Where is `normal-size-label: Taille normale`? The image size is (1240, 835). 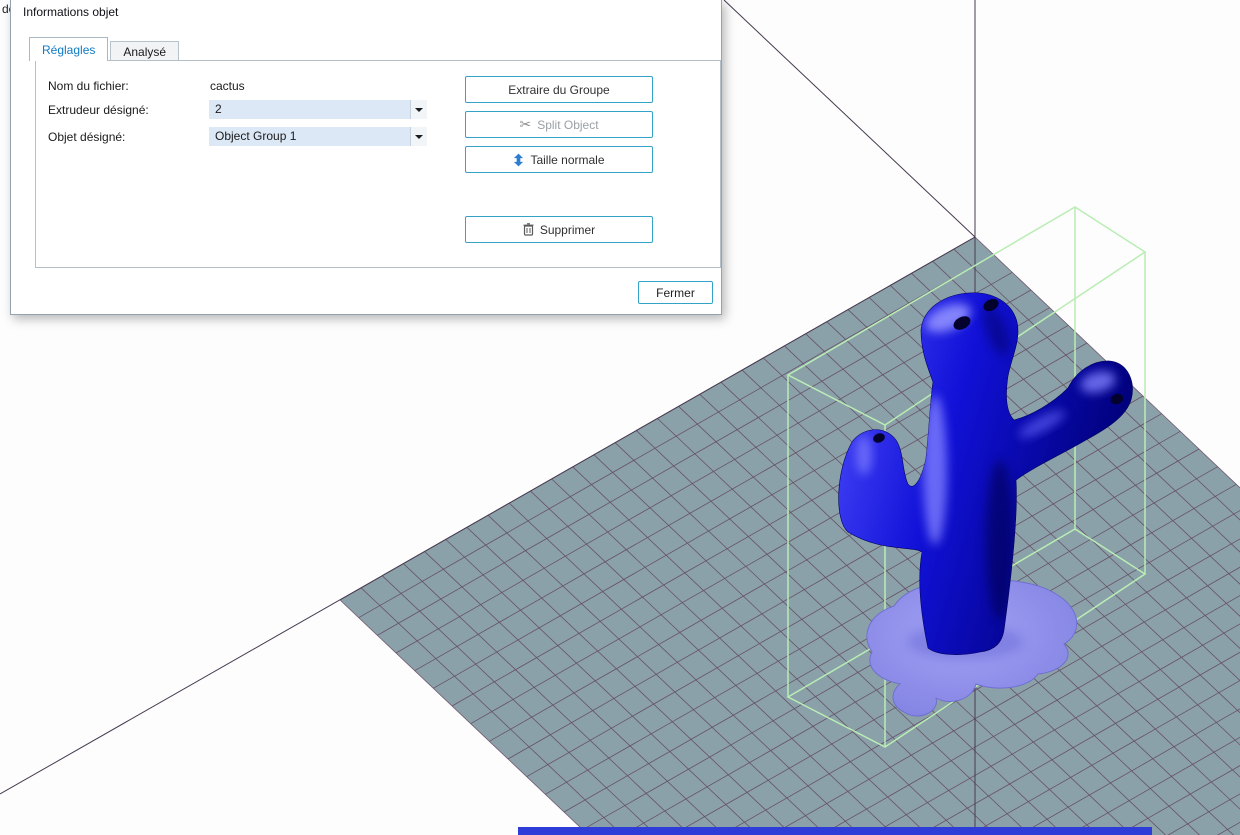
normal-size-label: Taille normale is located at coordinates (567, 159).